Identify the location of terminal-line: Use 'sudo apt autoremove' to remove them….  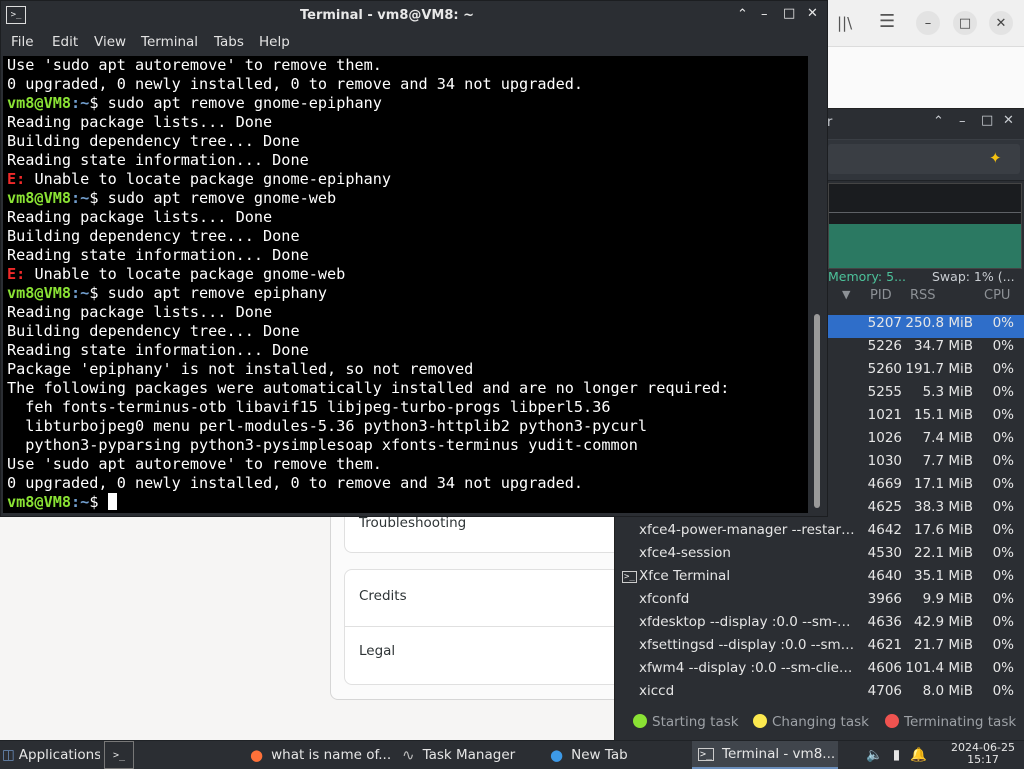
(194, 65).